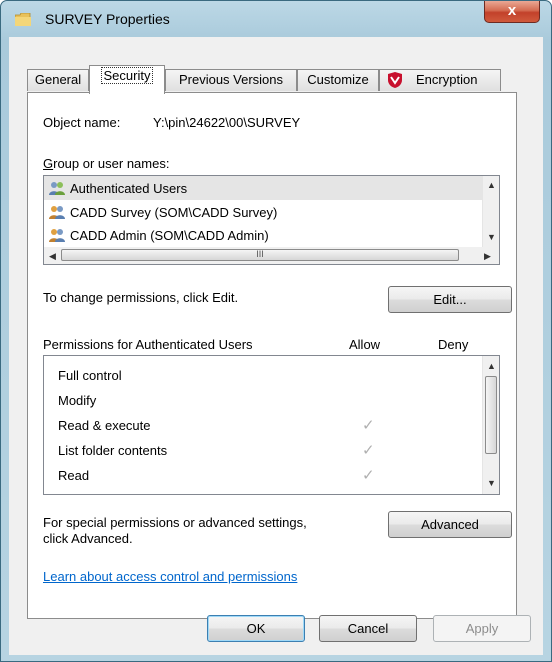  I want to click on user-list-horizontal-scrollbar: ◀ III ▶, so click(271, 255).